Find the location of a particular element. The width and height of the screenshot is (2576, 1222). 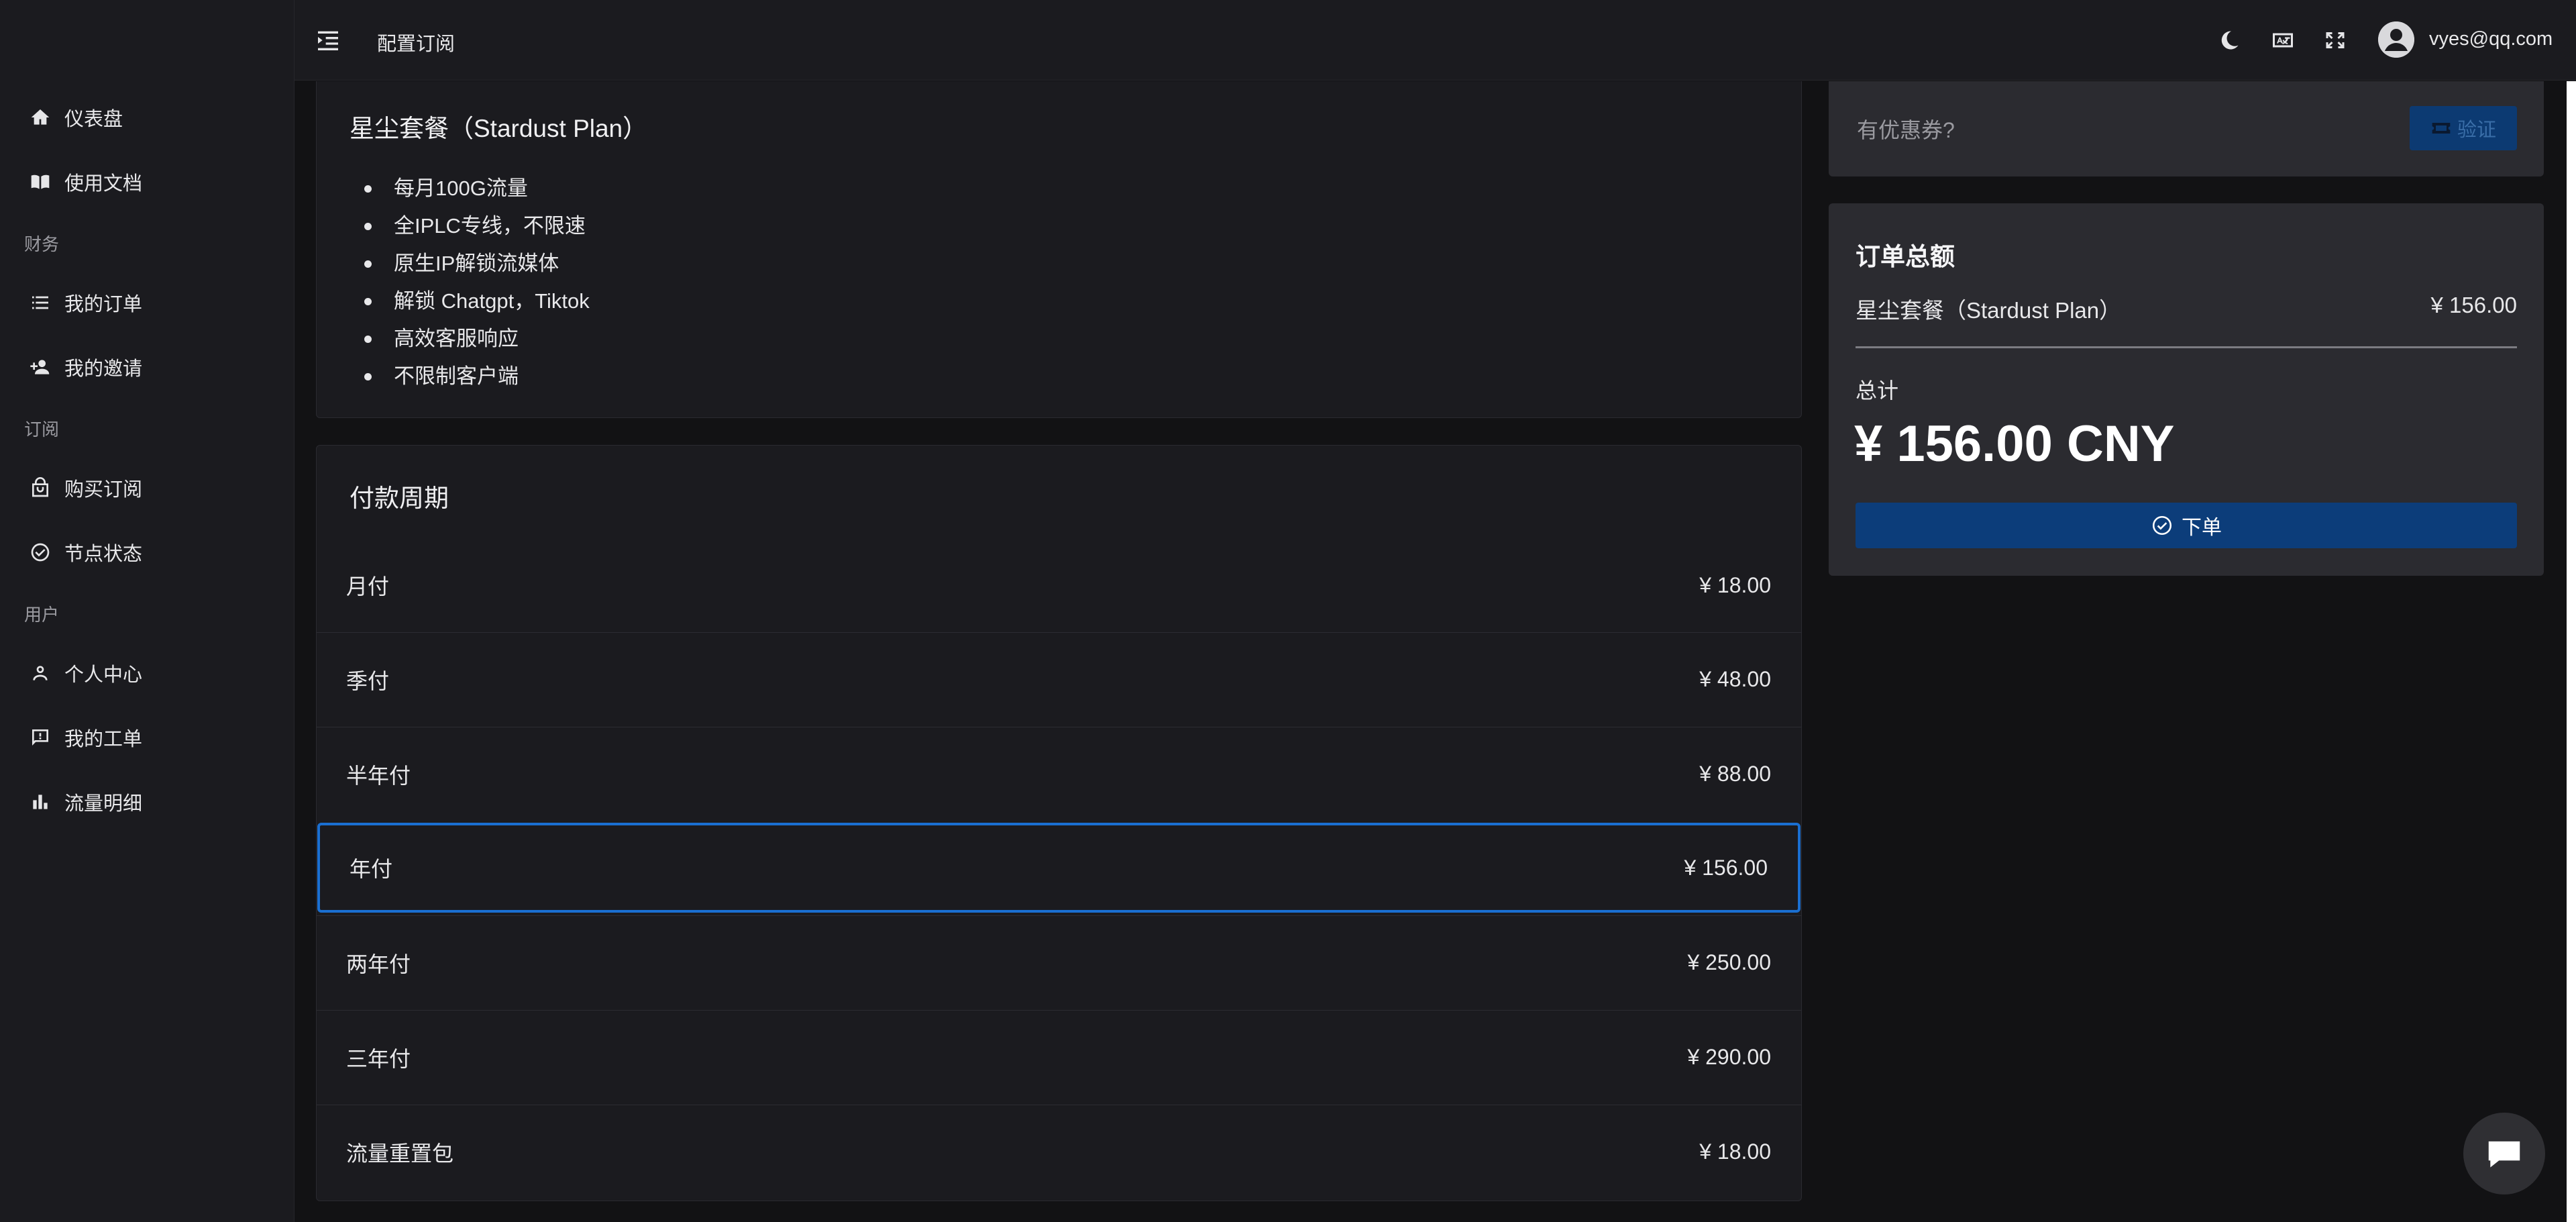

bar-chart-icon is located at coordinates (40, 802).